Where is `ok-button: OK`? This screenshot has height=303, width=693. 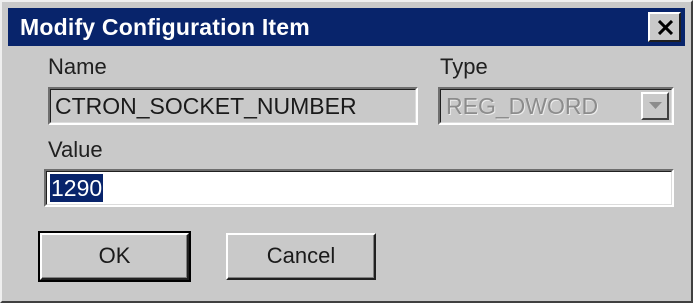 ok-button: OK is located at coordinates (114, 256).